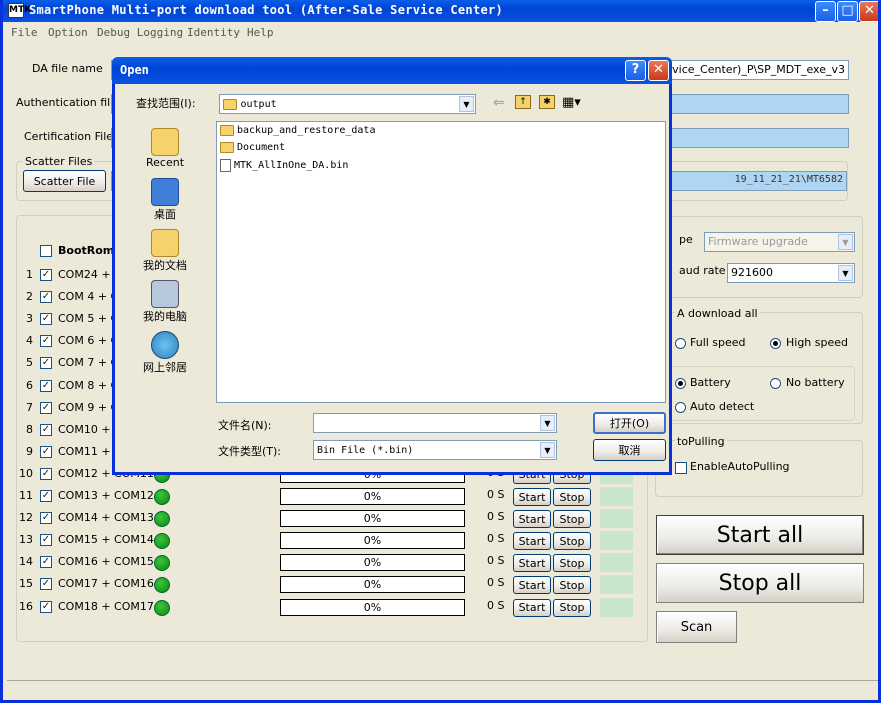 Image resolution: width=881 pixels, height=703 pixels. What do you see at coordinates (696, 627) in the screenshot?
I see `scan-button: Scan` at bounding box center [696, 627].